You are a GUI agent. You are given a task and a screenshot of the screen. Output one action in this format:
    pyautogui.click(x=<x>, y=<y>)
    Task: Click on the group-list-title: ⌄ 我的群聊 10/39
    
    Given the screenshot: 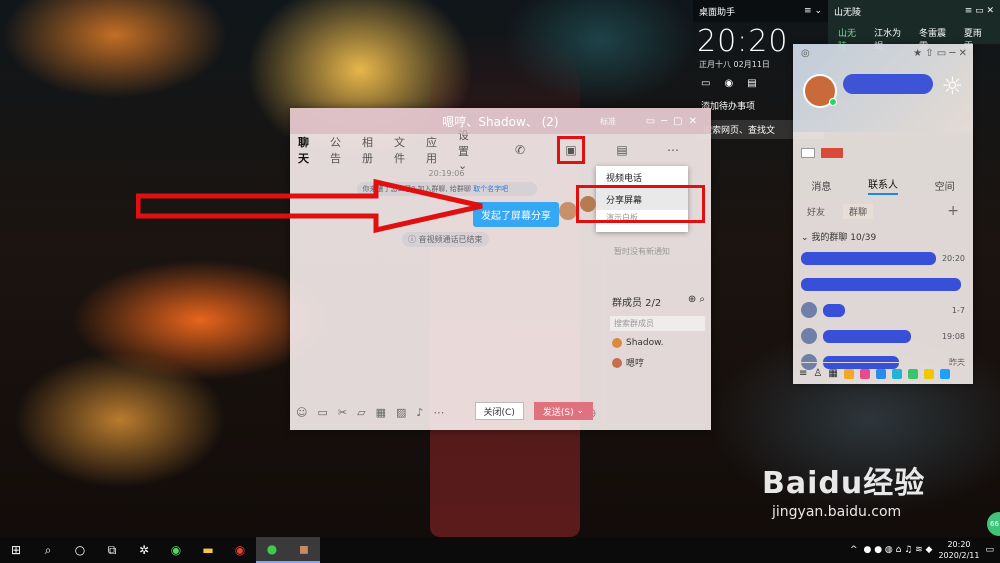 What is the action you would take?
    pyautogui.click(x=883, y=234)
    